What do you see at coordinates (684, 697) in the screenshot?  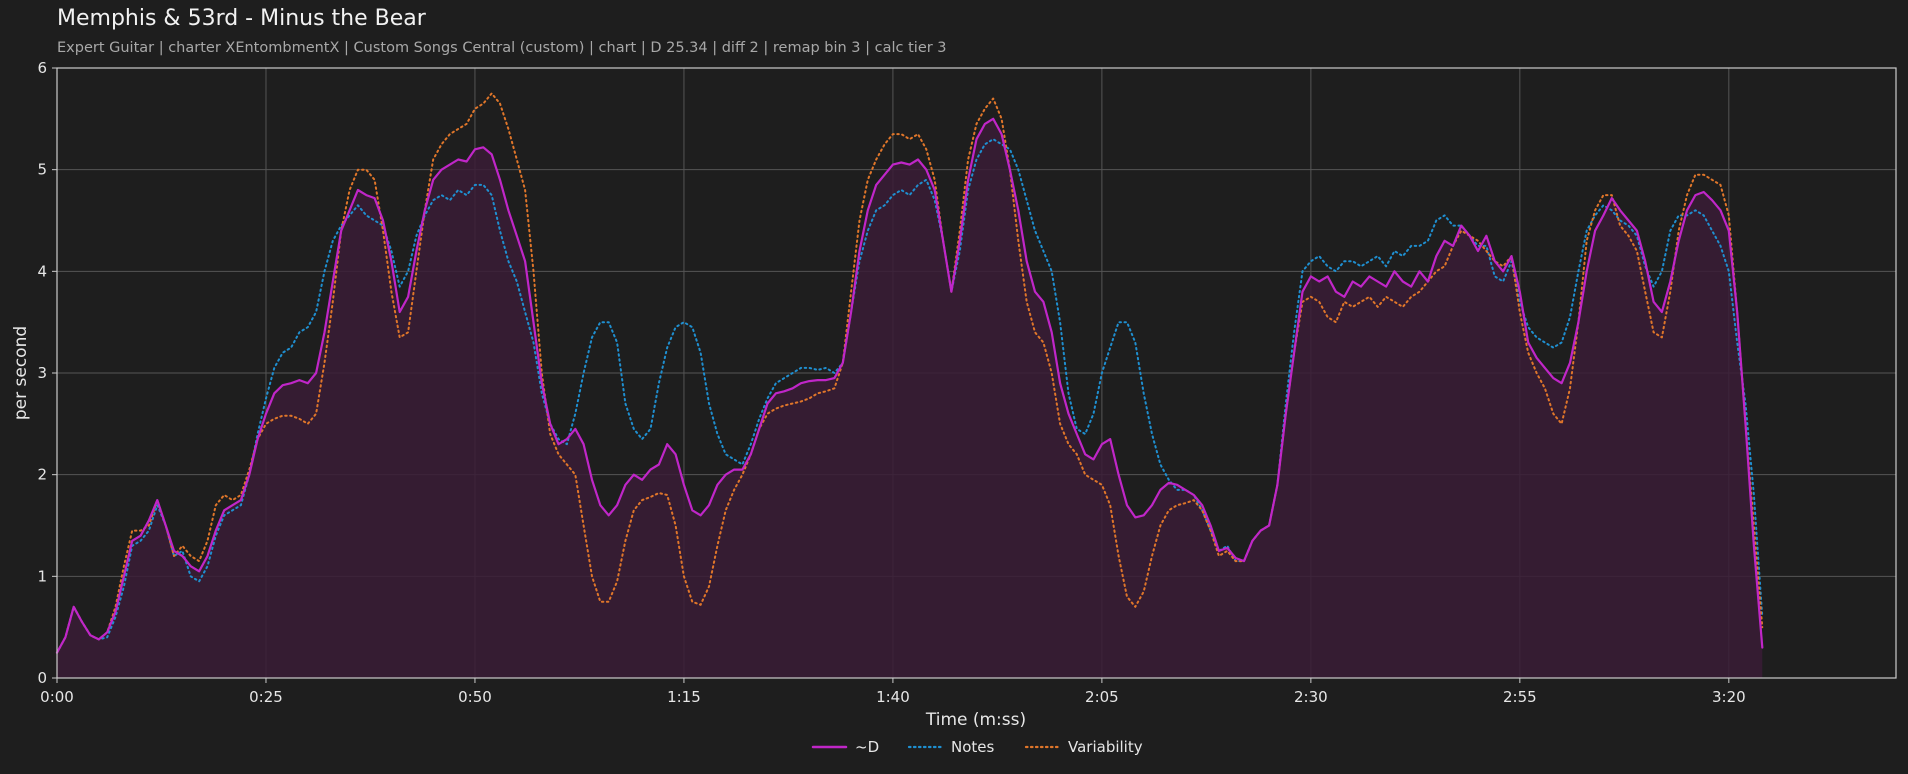 I see `x-tick-label: 1:15` at bounding box center [684, 697].